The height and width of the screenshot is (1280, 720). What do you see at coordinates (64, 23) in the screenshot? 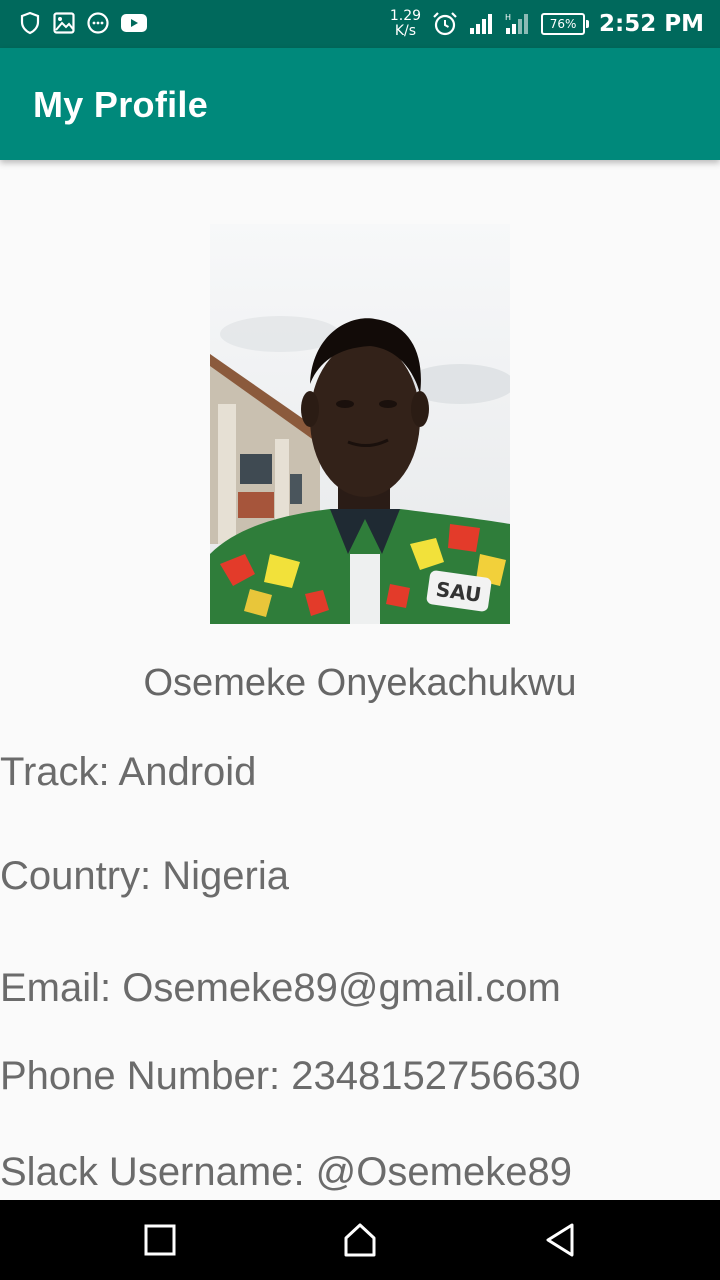
I see `image-icon` at bounding box center [64, 23].